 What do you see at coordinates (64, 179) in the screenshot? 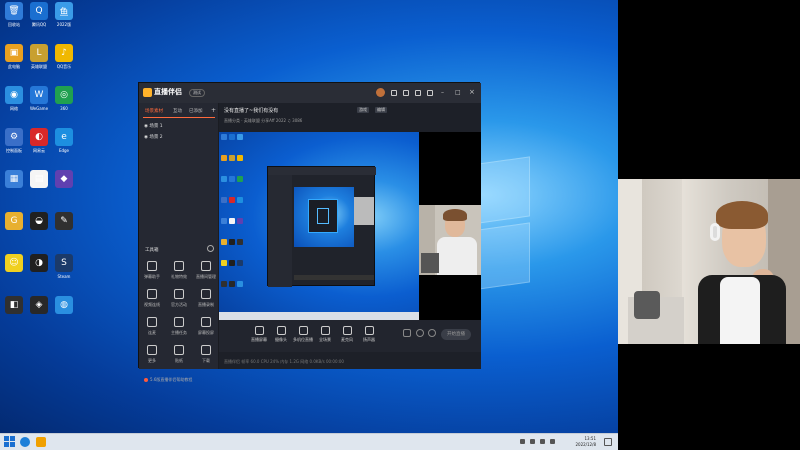
I see `desktop-icon-glyph: ◆` at bounding box center [64, 179].